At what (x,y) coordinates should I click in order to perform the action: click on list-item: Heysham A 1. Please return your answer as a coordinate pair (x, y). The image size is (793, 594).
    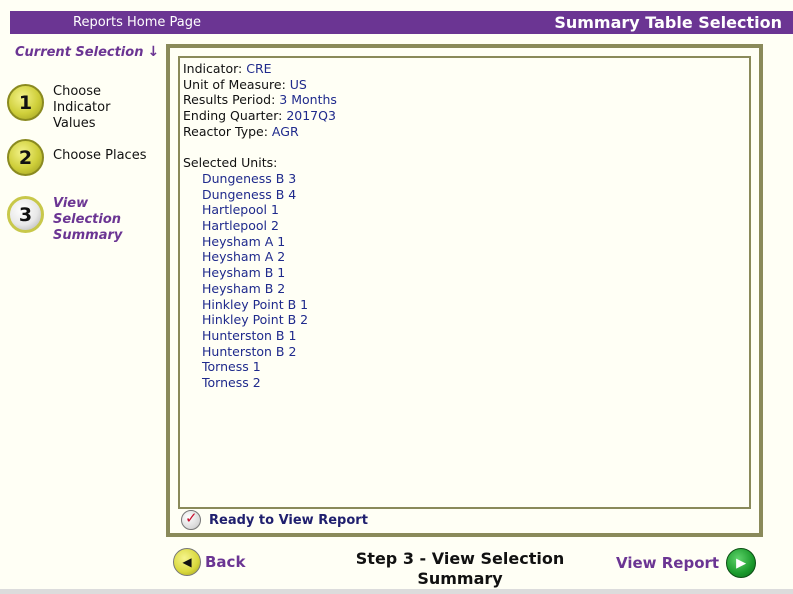
    Looking at the image, I should click on (244, 241).